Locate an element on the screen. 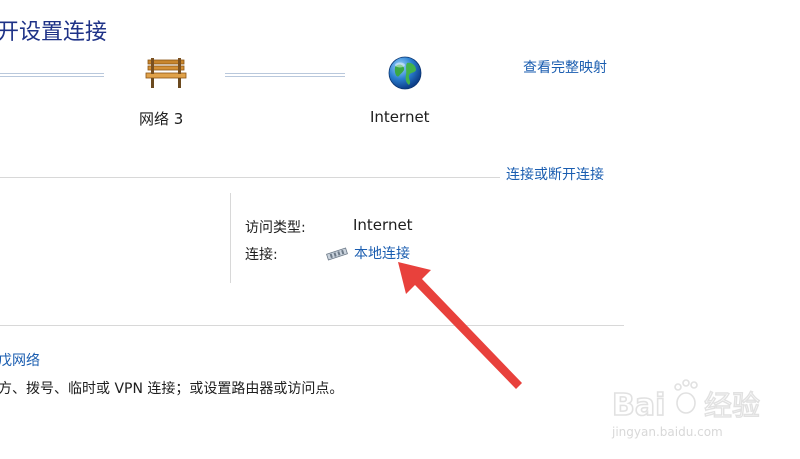  watermark-url: jingyan.baidu.com is located at coordinates (667, 432).